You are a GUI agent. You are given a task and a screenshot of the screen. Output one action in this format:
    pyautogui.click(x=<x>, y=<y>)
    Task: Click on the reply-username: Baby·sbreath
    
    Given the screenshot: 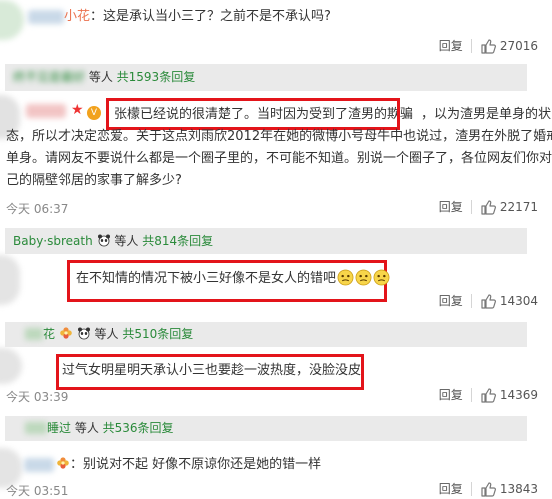 What is the action you would take?
    pyautogui.click(x=53, y=241)
    